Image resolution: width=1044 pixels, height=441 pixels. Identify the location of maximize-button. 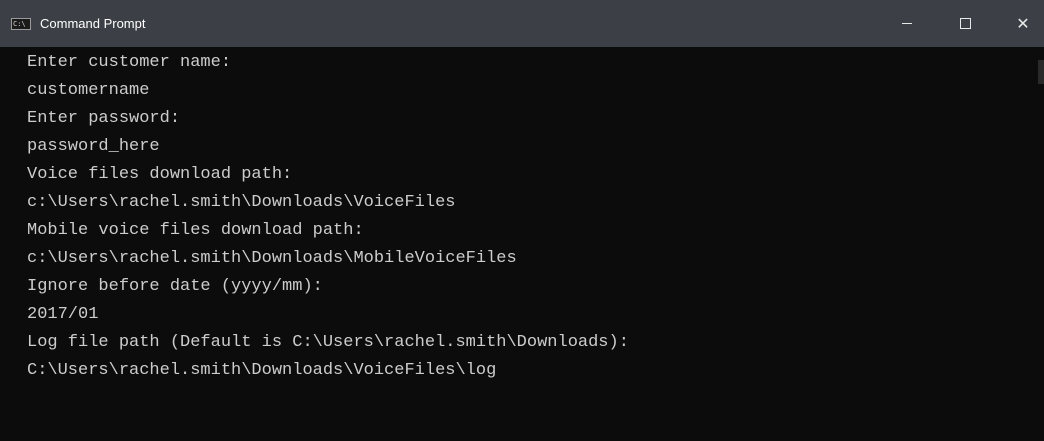
(965, 23).